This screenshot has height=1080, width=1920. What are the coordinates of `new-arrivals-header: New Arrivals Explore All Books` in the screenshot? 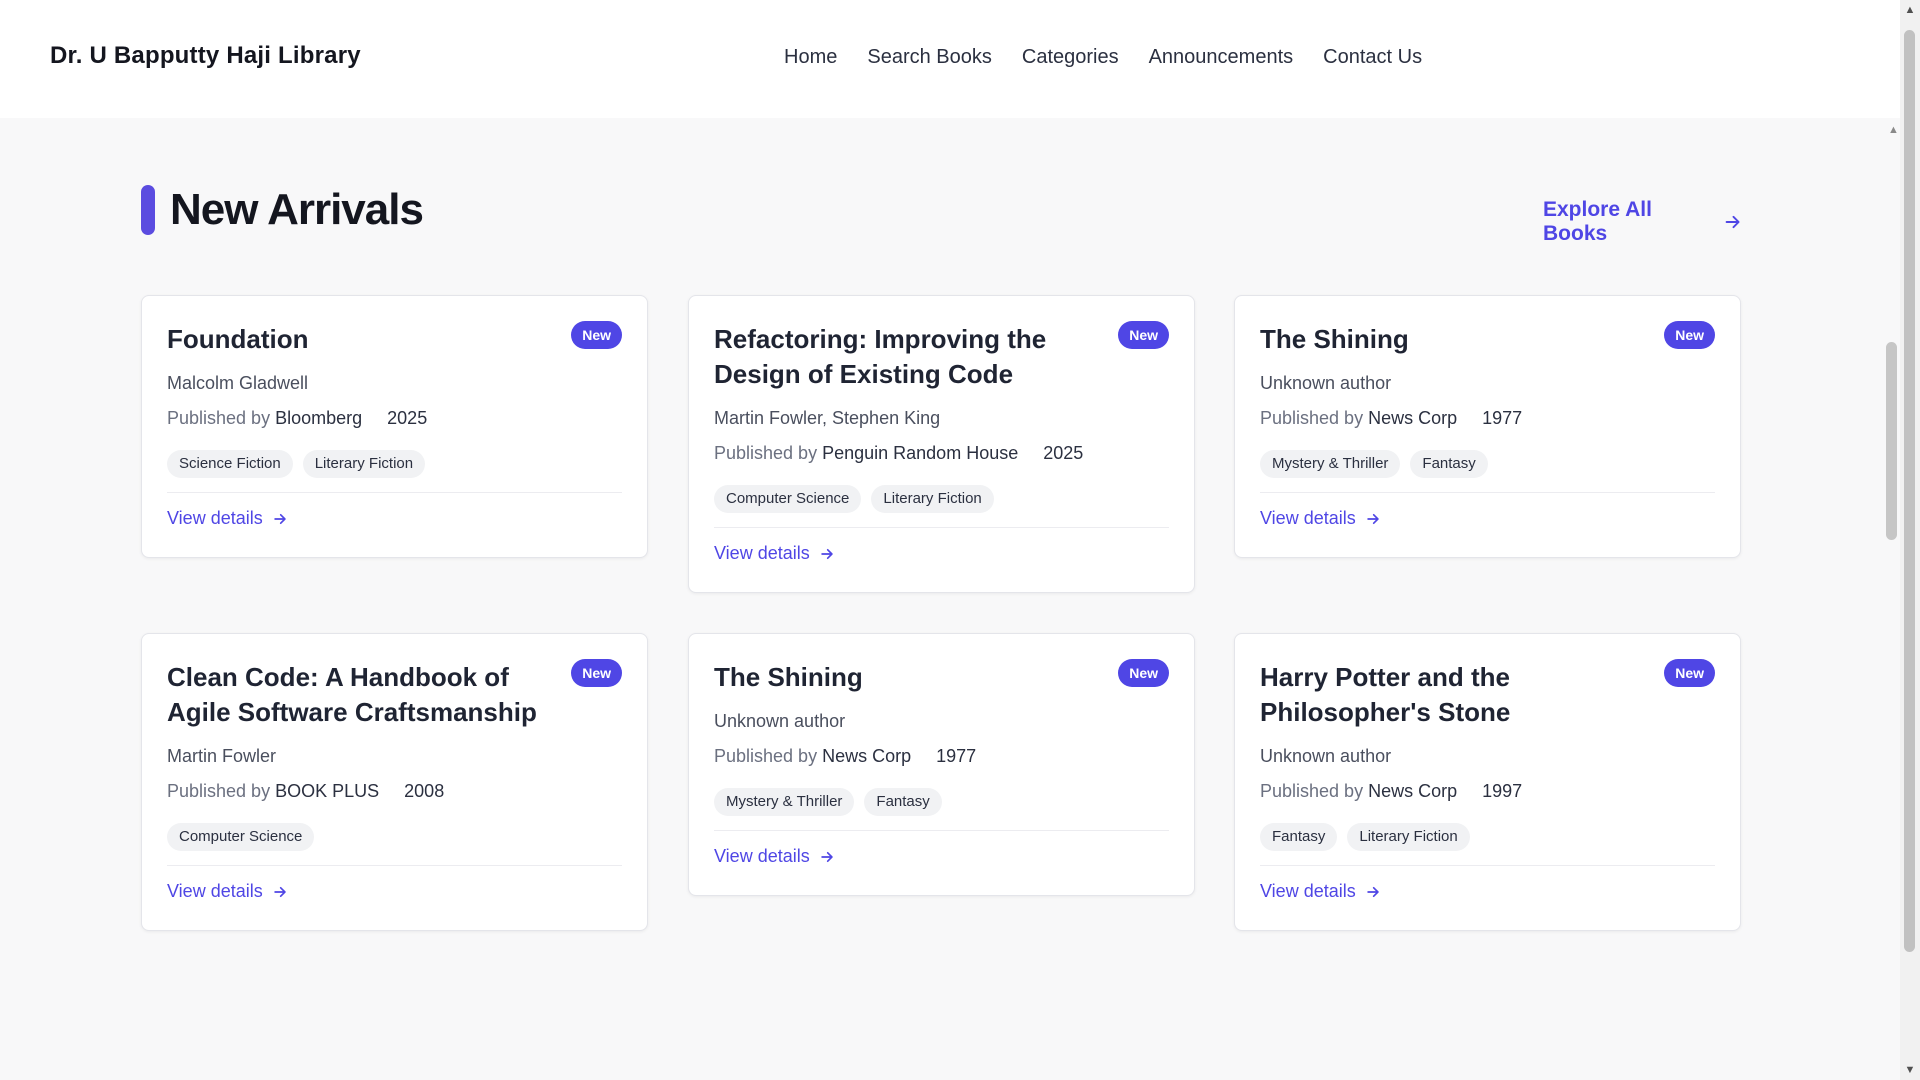 It's located at (941, 215).